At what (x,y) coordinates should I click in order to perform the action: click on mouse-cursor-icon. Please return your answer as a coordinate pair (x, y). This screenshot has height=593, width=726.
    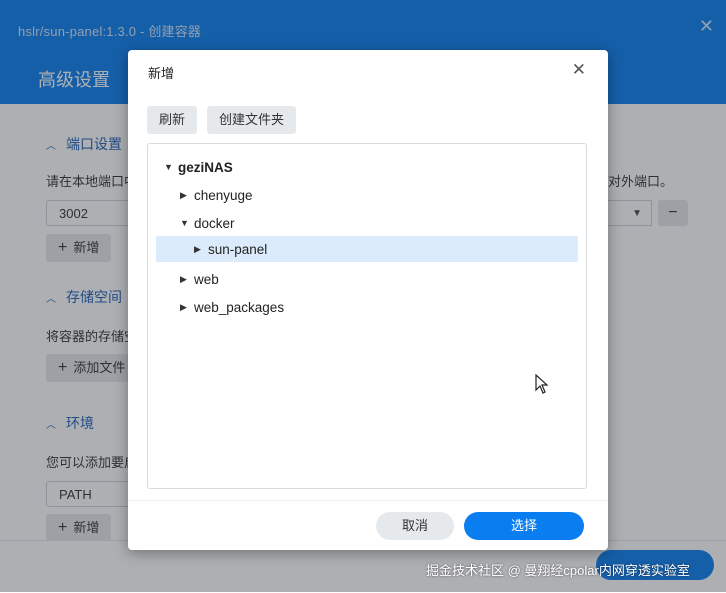
    Looking at the image, I should click on (542, 384).